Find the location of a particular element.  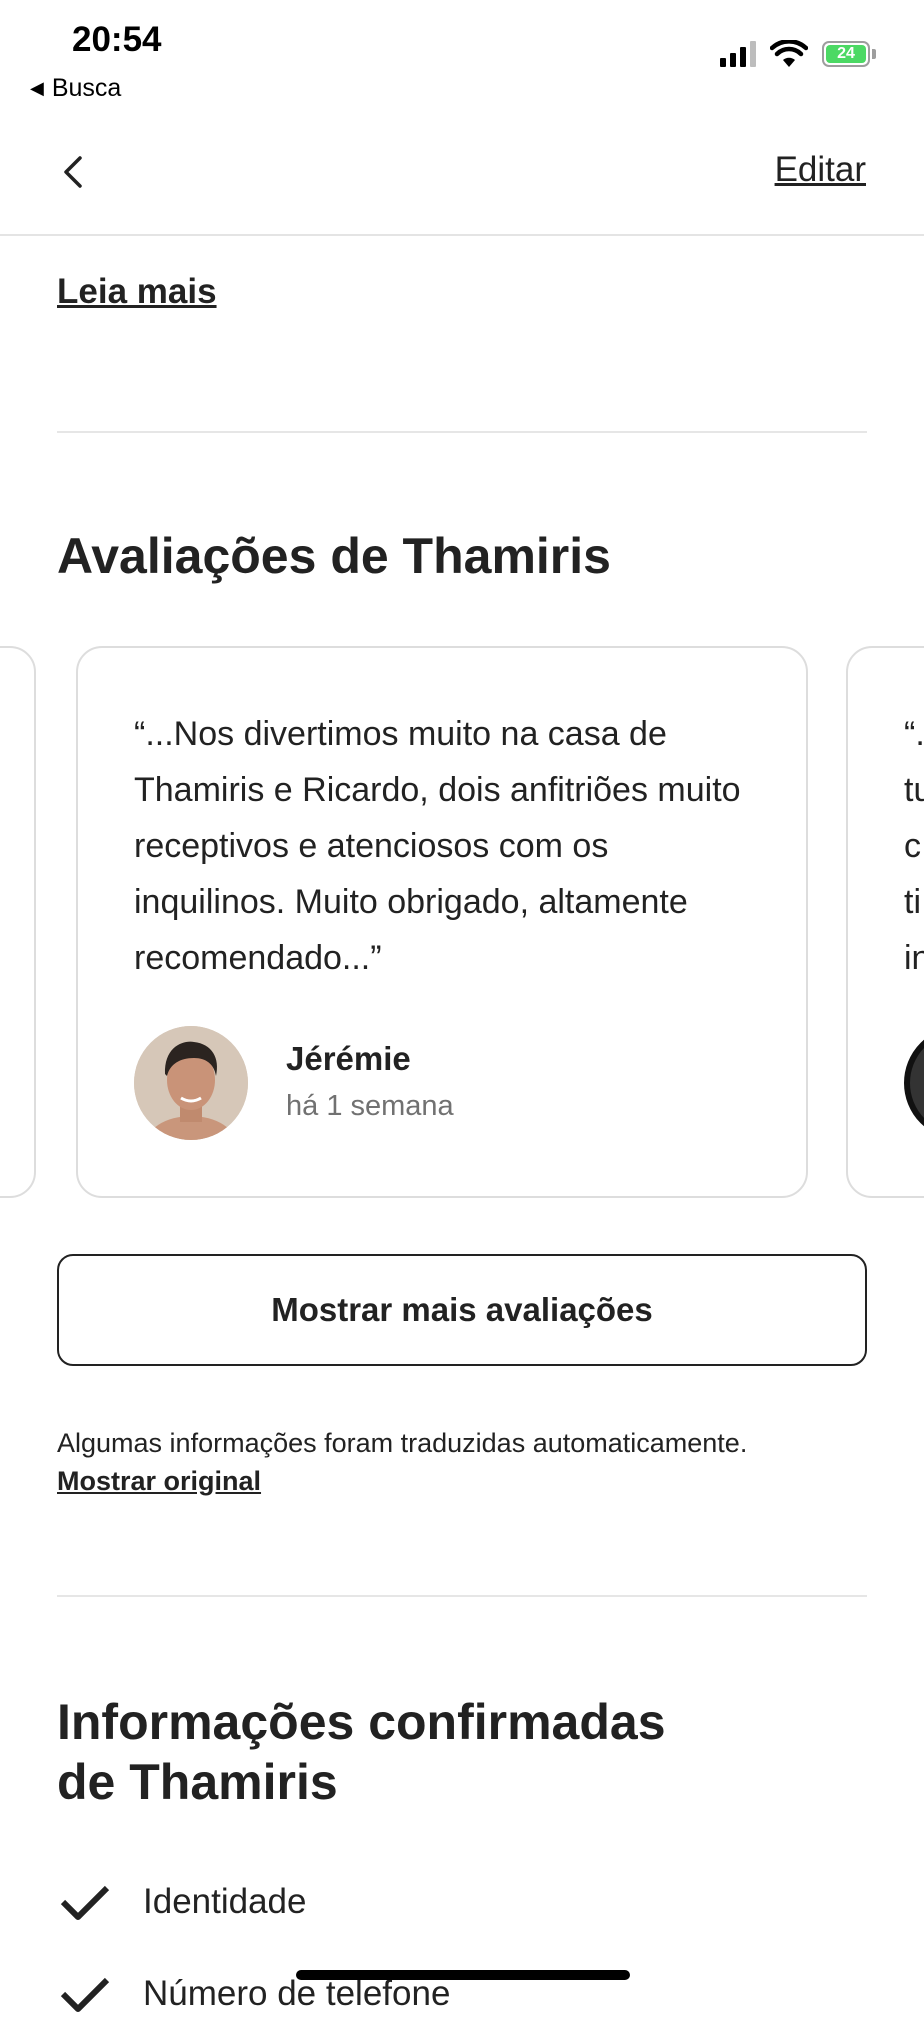

chevron-left-icon is located at coordinates (74, 172).